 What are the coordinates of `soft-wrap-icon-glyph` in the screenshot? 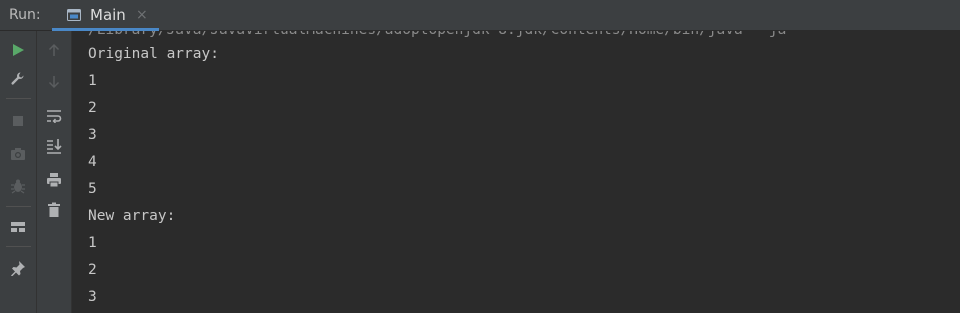 It's located at (54, 116).